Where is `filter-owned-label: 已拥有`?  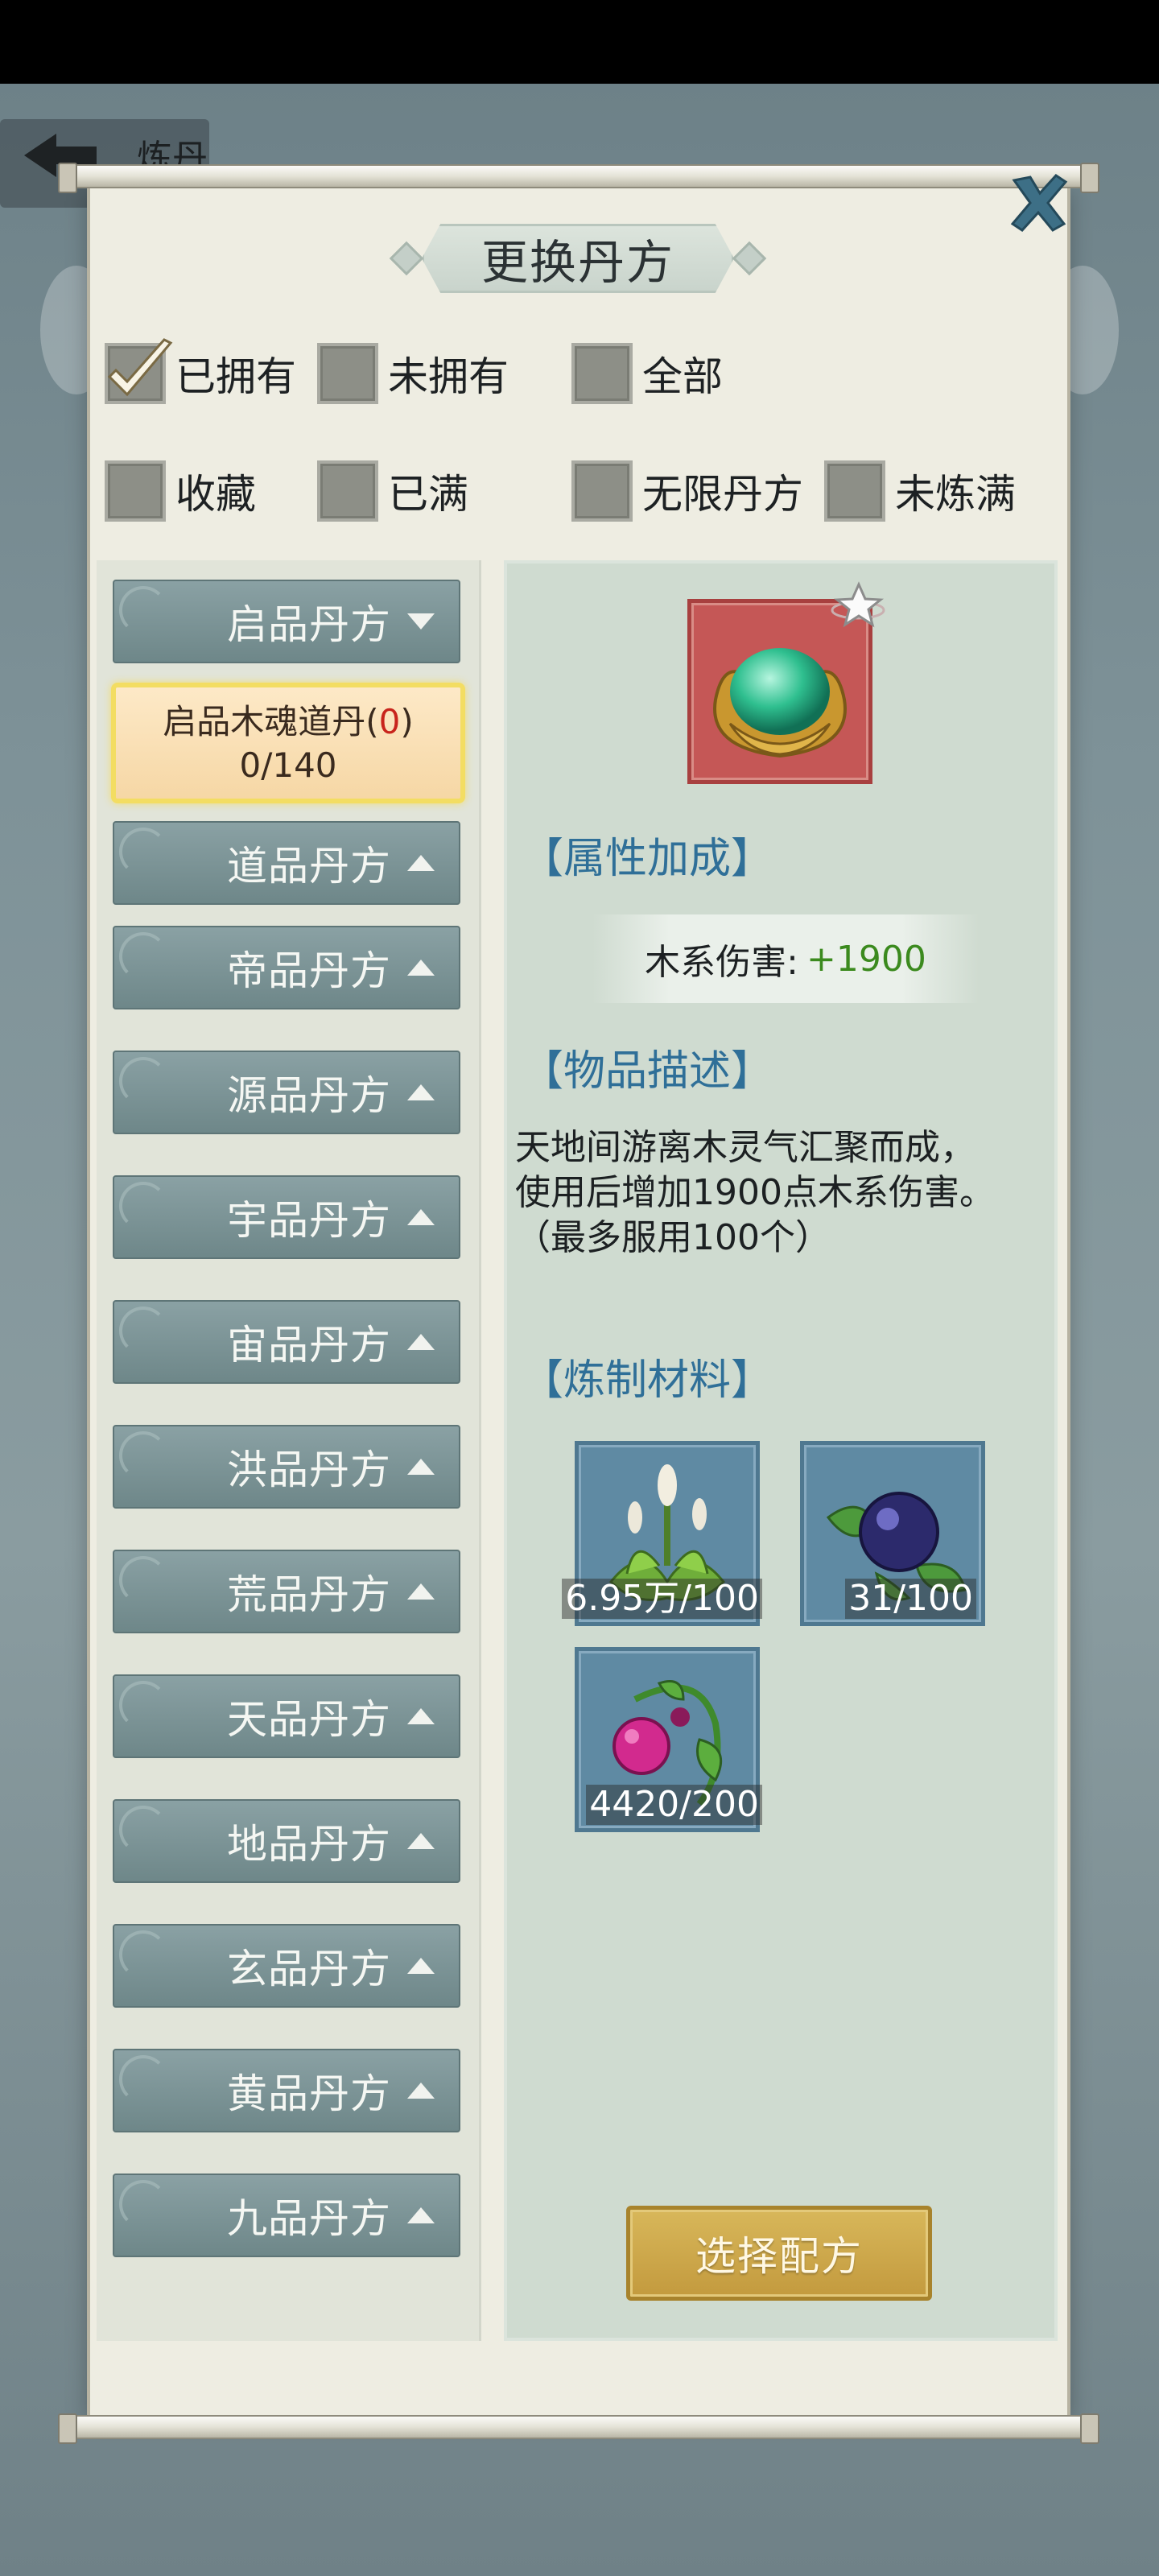 filter-owned-label: 已拥有 is located at coordinates (235, 376).